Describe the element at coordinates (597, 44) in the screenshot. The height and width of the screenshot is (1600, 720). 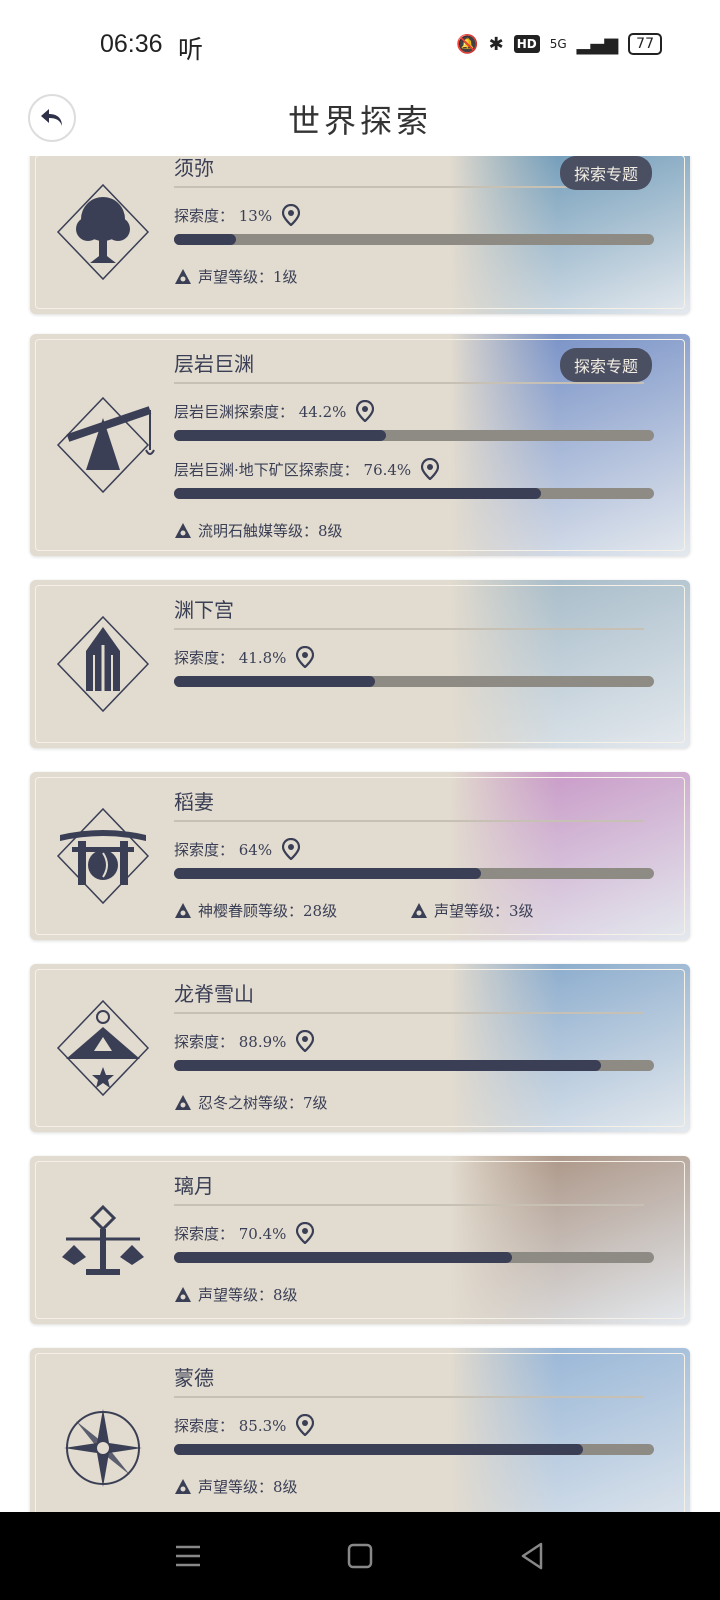
I see `signal-icon: ▂▄▆` at that location.